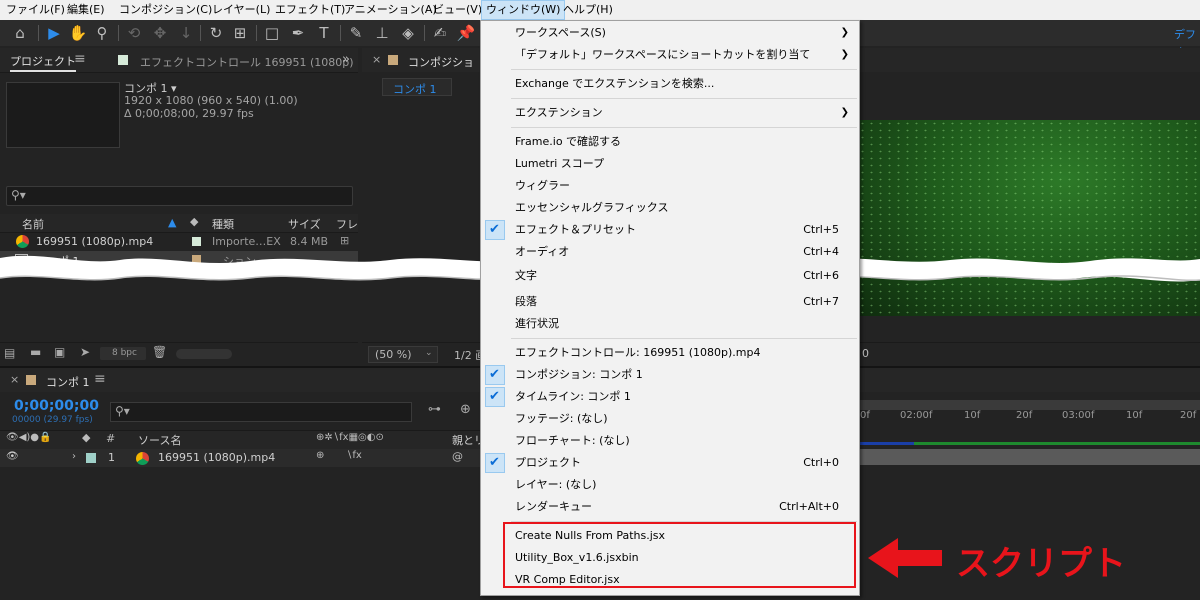  Describe the element at coordinates (142, 458) in the screenshot. I see `chrome-icon` at that location.